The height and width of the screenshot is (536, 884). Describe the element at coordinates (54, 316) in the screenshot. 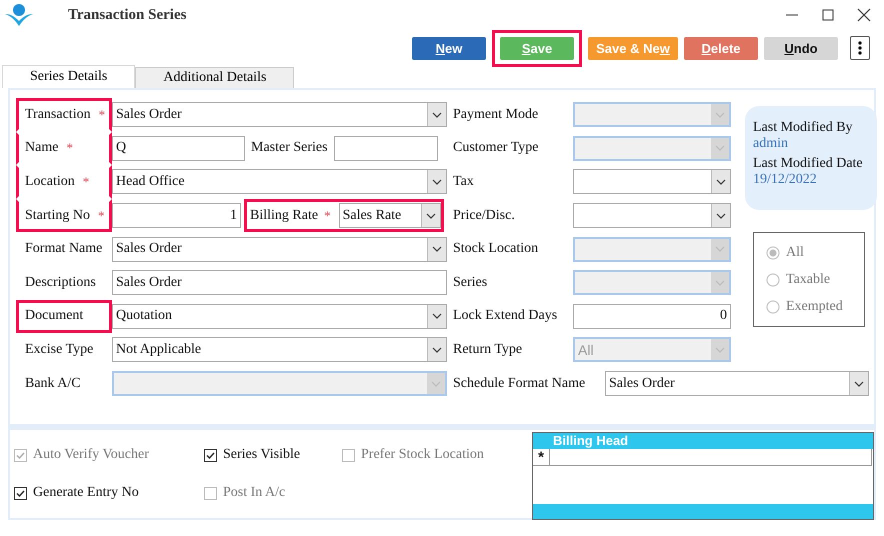

I see `field-label: Document` at that location.